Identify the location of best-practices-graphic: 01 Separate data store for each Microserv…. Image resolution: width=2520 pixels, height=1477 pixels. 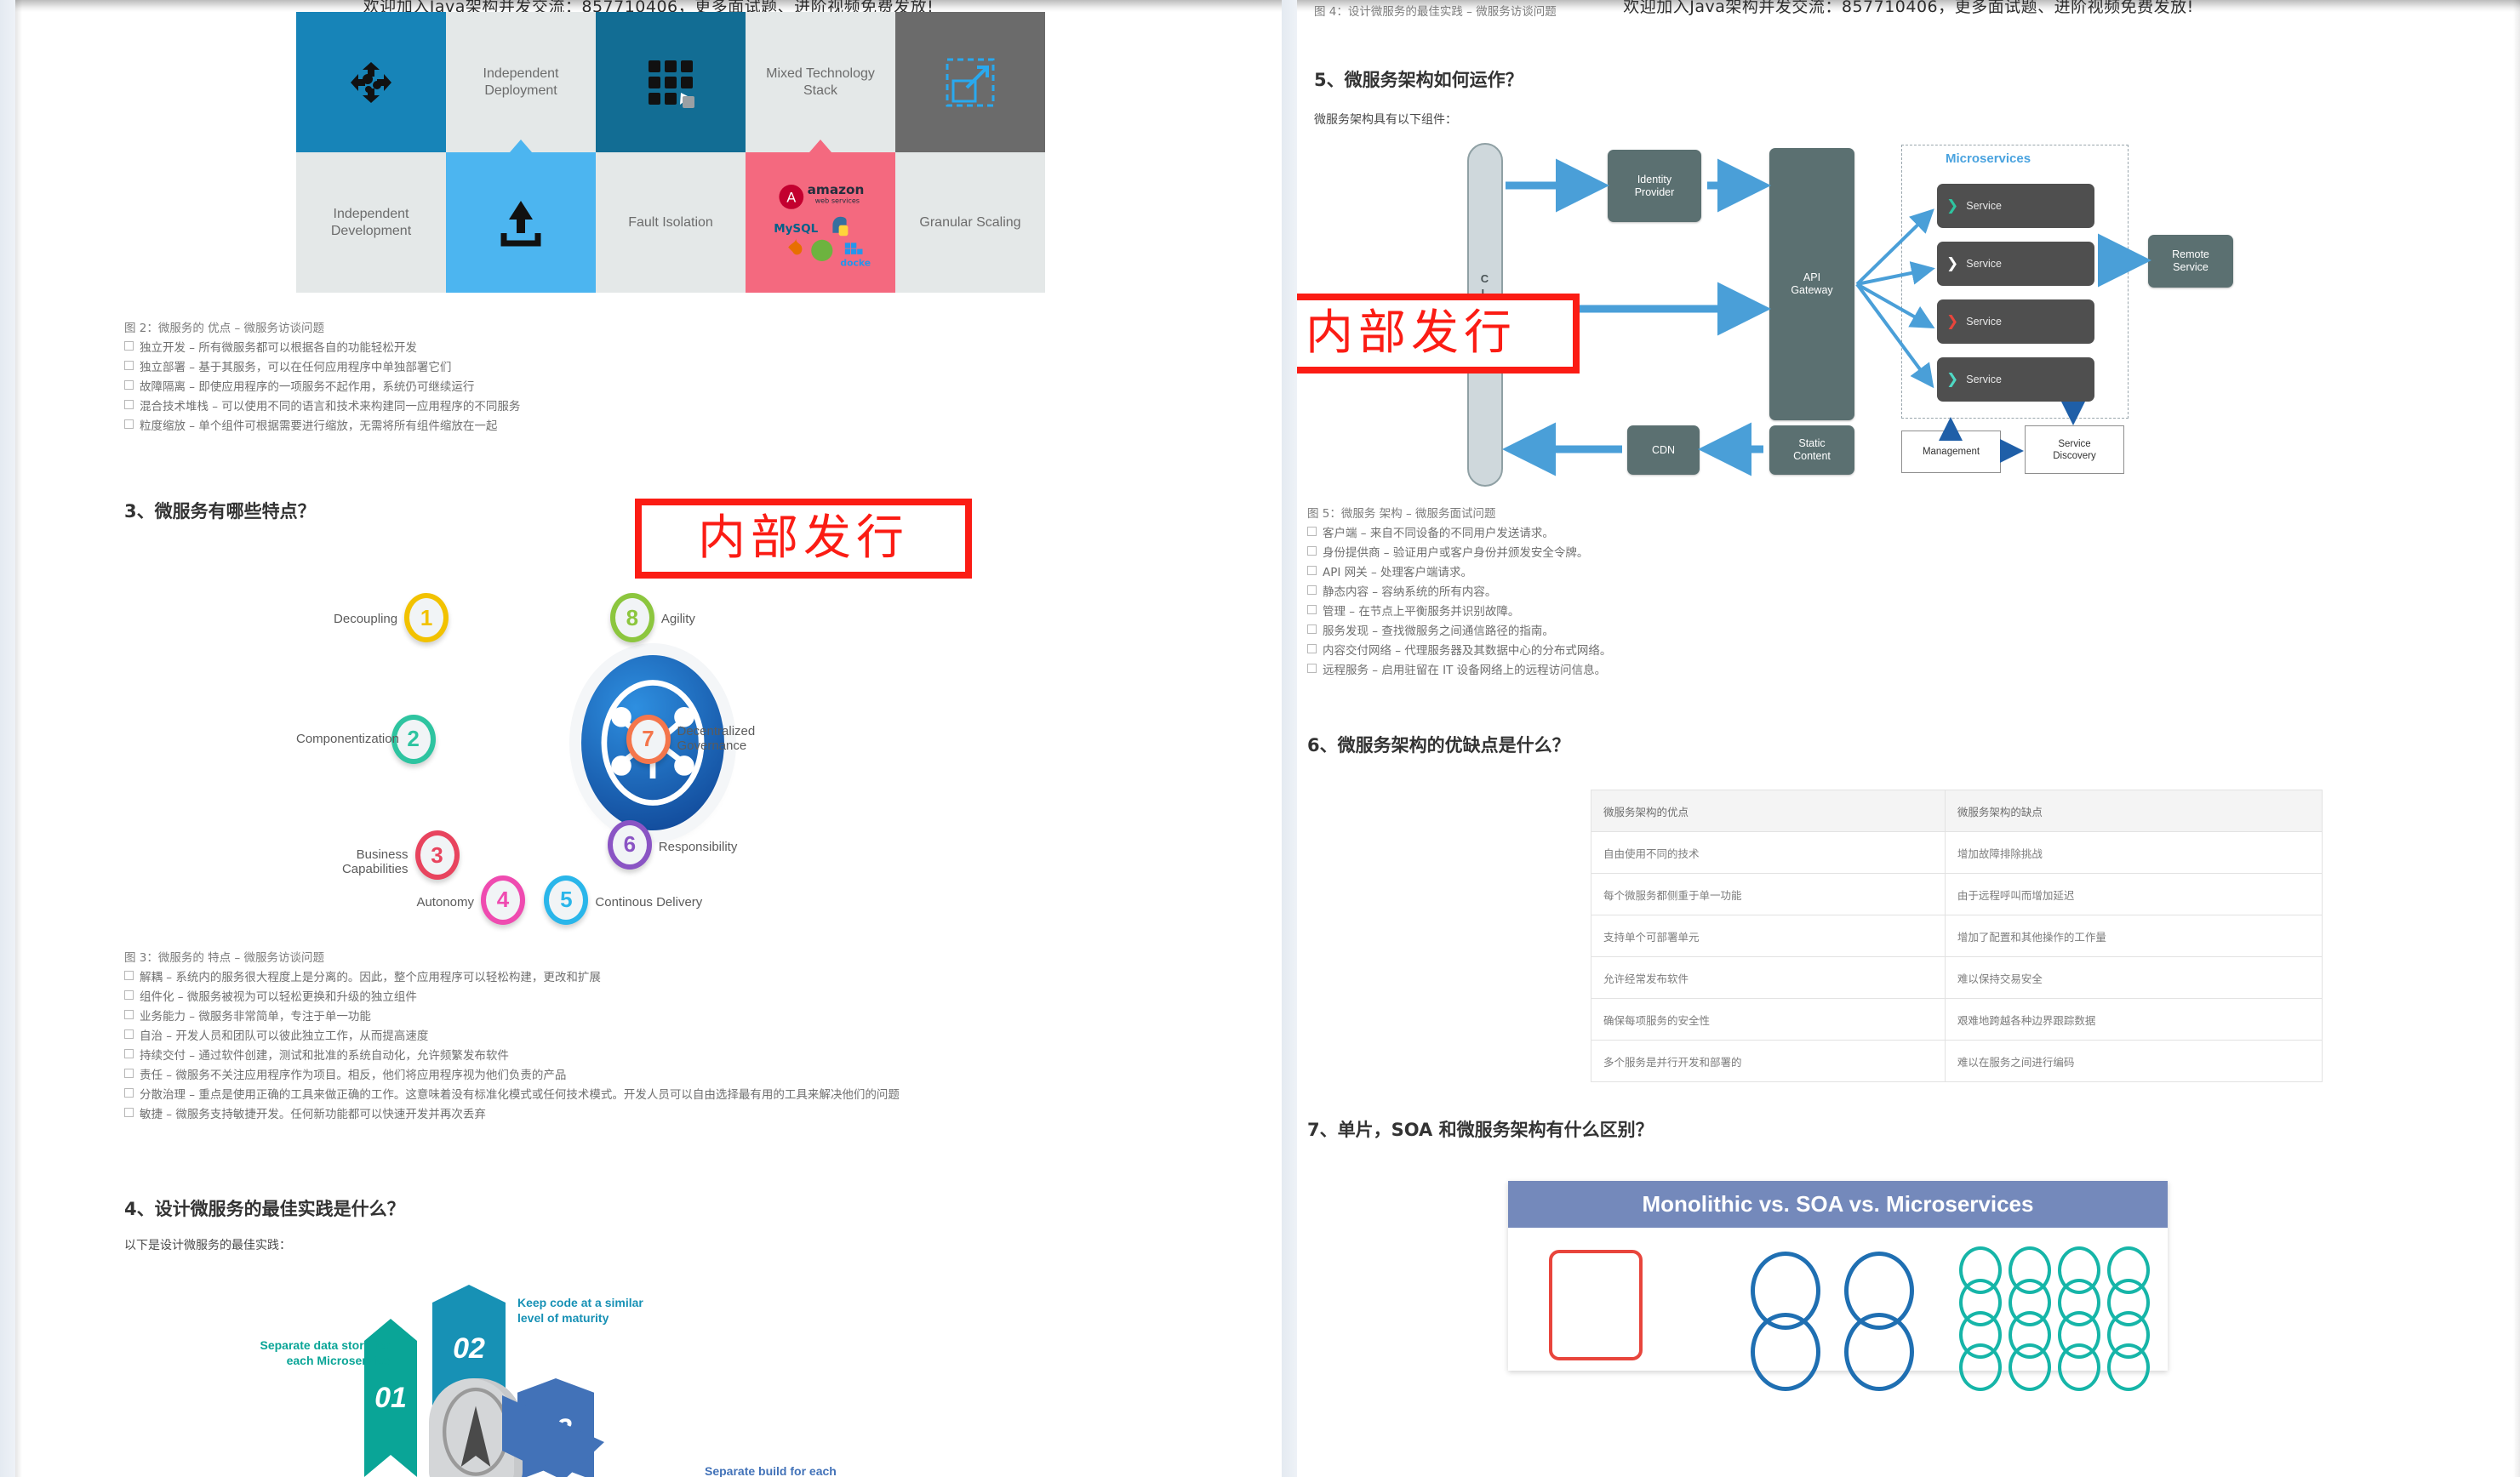
(644, 1372).